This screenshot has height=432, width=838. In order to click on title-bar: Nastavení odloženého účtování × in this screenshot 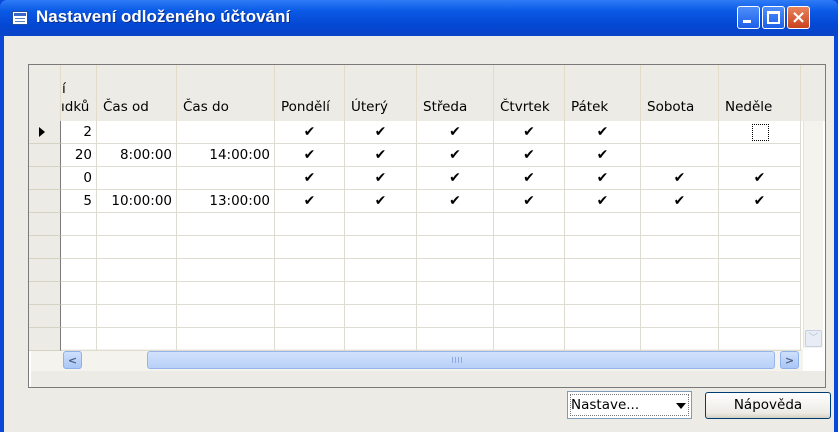, I will do `click(419, 18)`.